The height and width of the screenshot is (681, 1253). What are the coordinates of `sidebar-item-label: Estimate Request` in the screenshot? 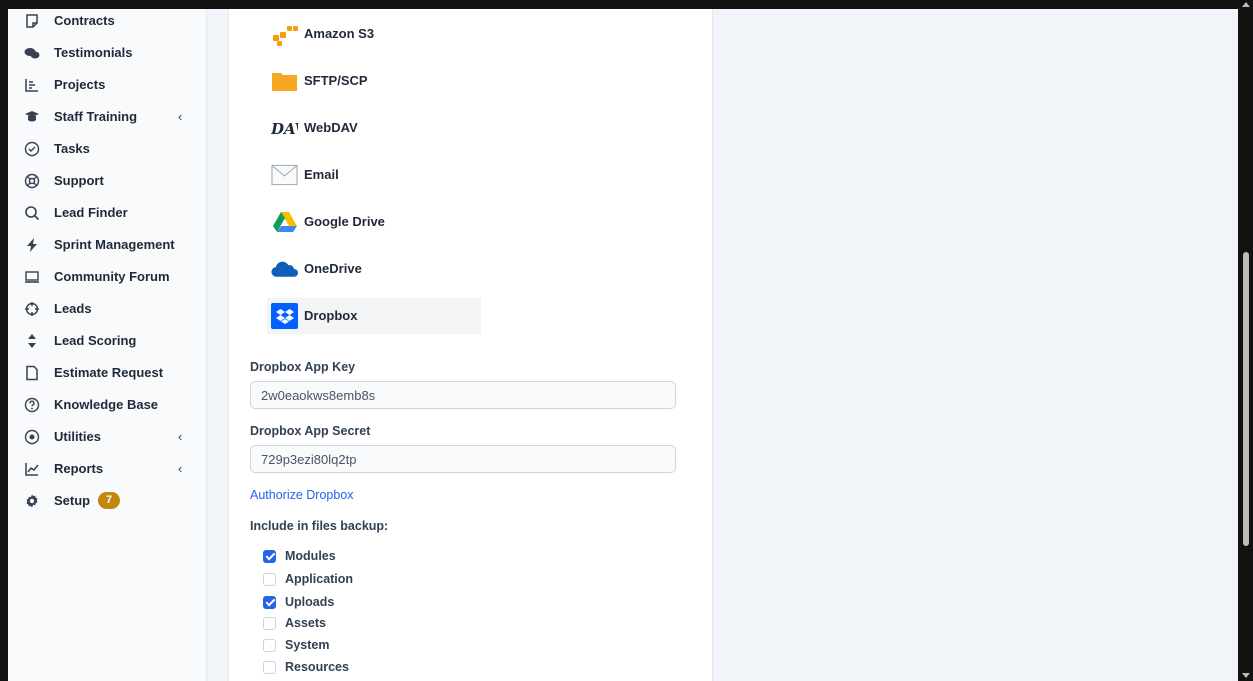 It's located at (109, 372).